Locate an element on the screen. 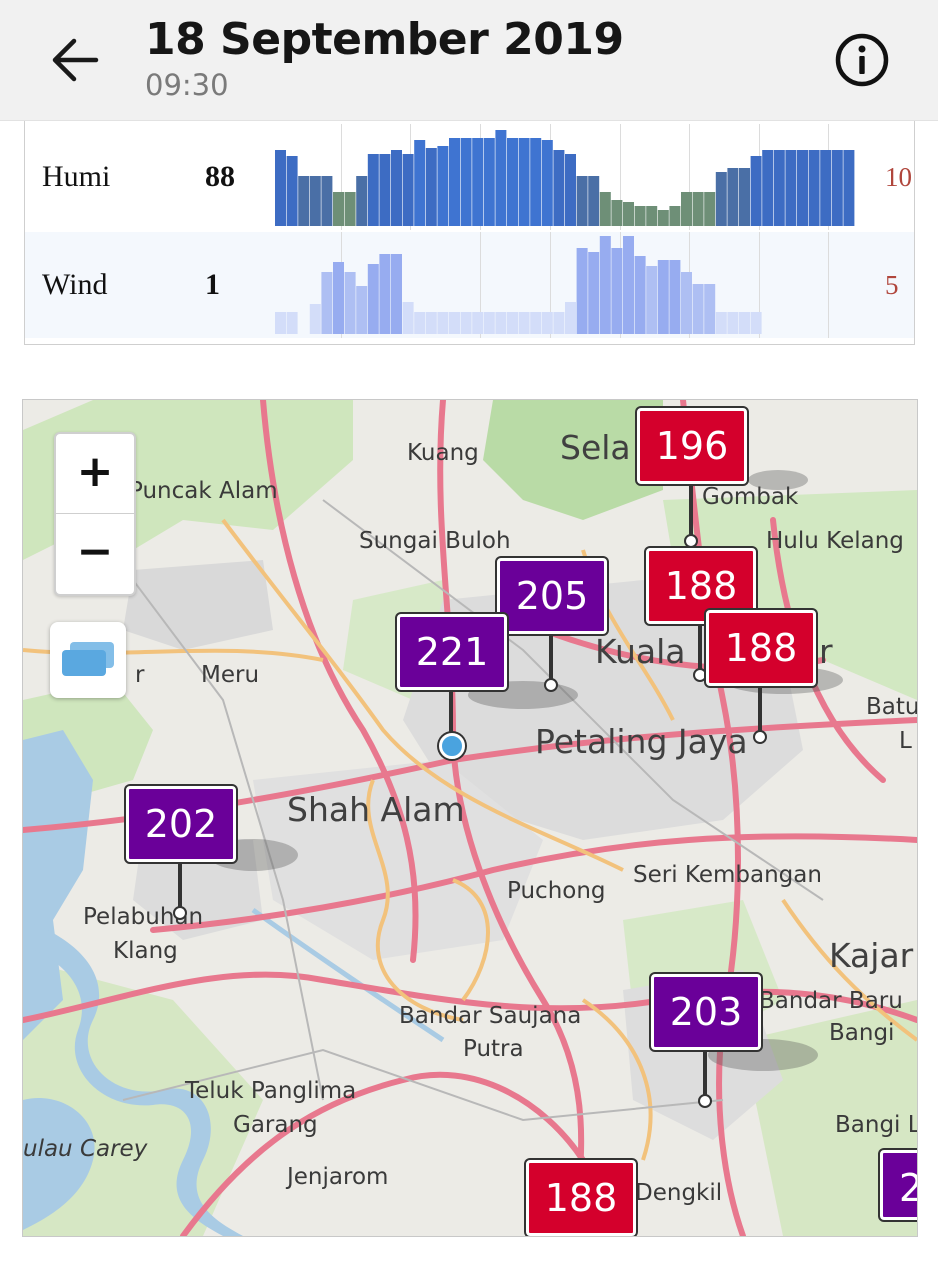  place-label: Kuala is located at coordinates (640, 651).